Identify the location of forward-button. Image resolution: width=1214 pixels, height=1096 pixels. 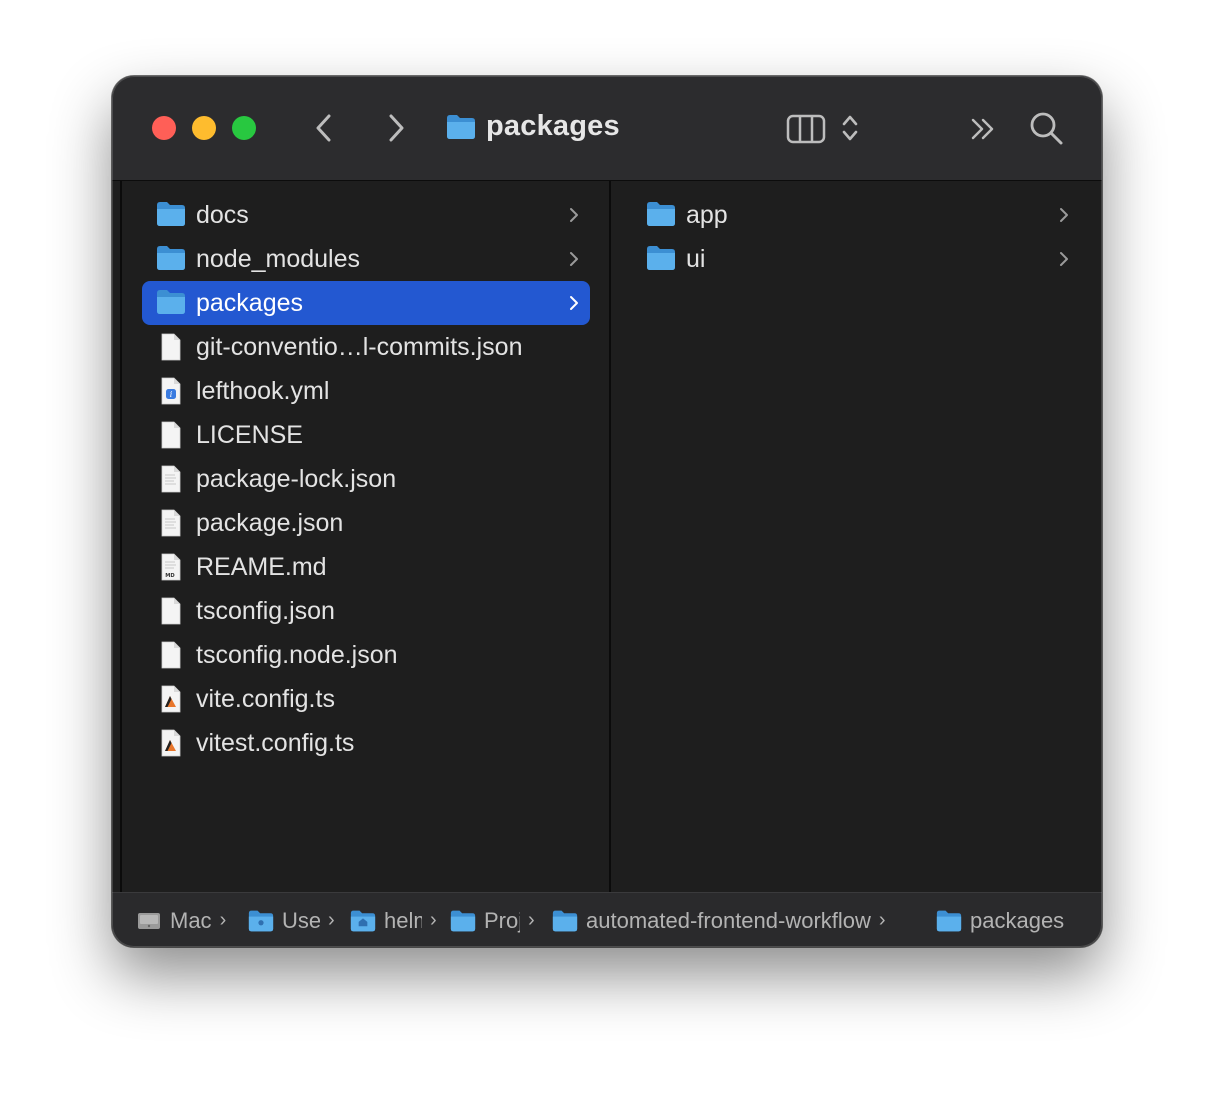
(396, 128).